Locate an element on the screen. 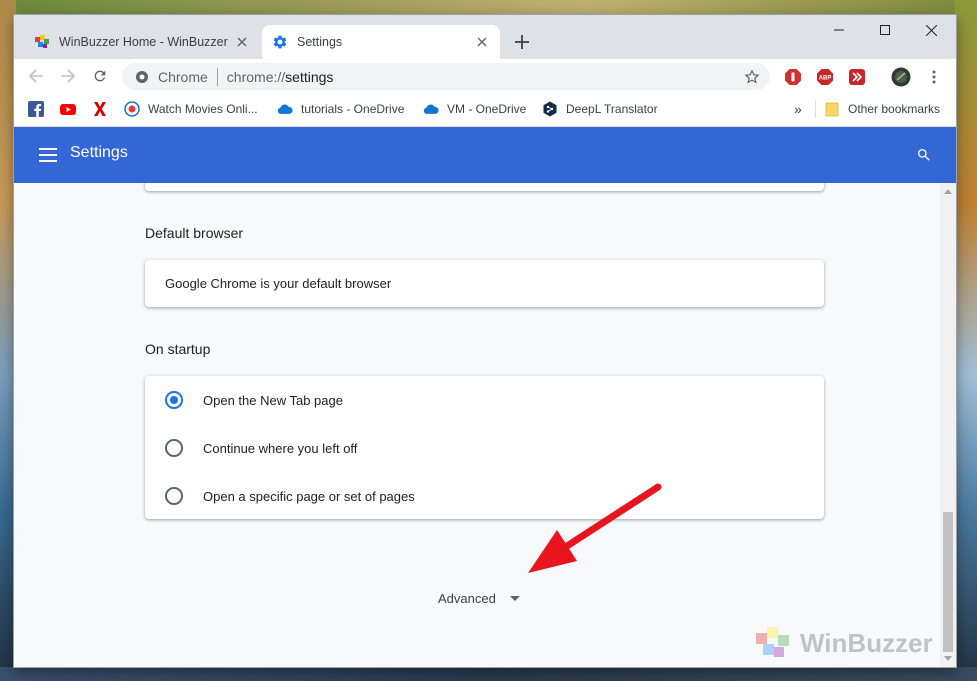 The width and height of the screenshot is (977, 681). radio-button-selected is located at coordinates (174, 400).